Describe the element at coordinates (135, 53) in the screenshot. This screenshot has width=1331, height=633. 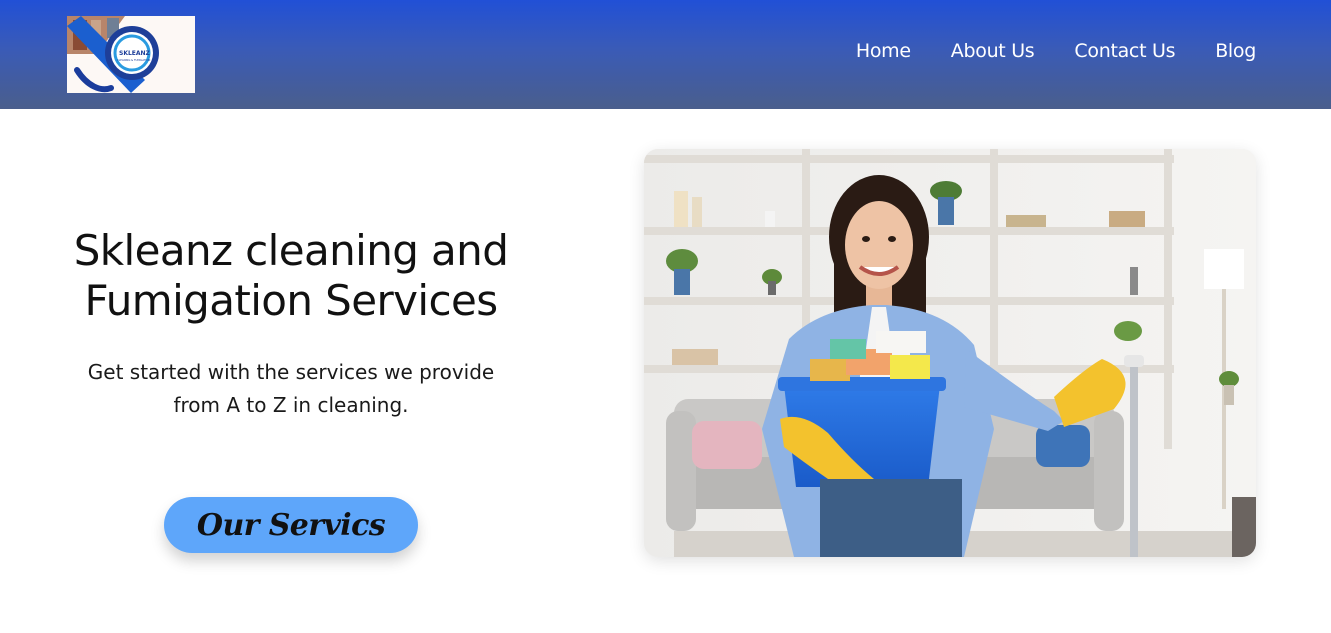
I see `logo-wordmark: SKLEANZ` at that location.